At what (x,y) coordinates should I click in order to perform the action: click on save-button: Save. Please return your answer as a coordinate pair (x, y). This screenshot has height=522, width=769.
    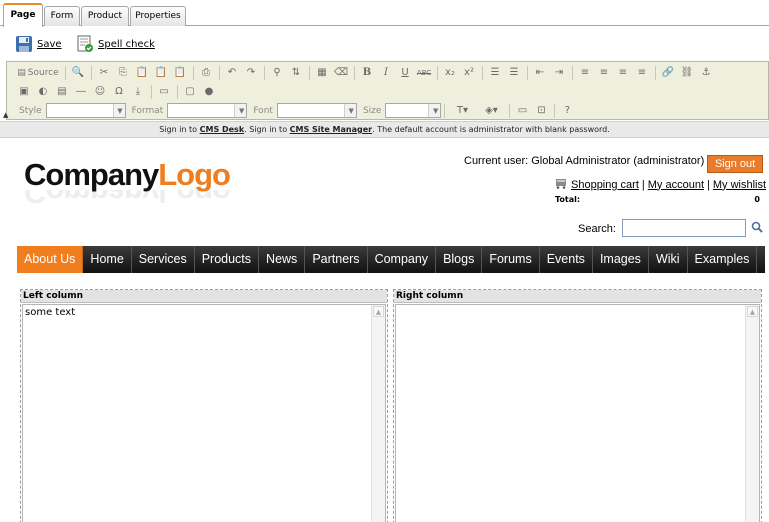
    Looking at the image, I should click on (38, 44).